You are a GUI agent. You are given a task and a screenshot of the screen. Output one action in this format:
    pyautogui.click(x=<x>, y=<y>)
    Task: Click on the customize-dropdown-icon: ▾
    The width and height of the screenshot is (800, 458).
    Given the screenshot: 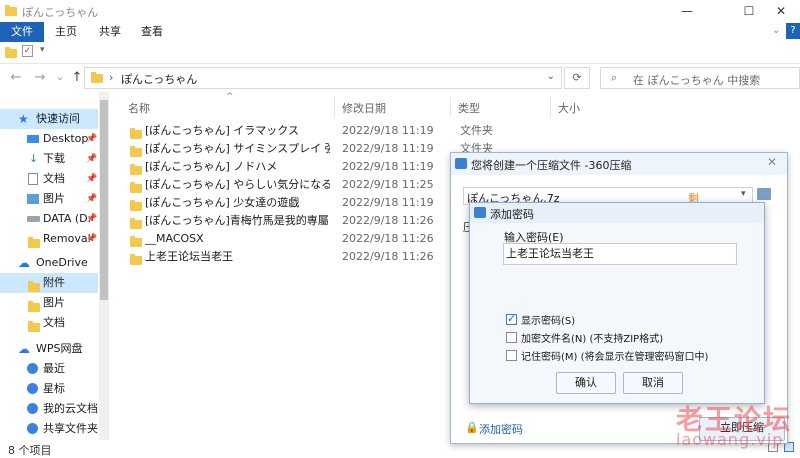 What is the action you would take?
    pyautogui.click(x=42, y=50)
    